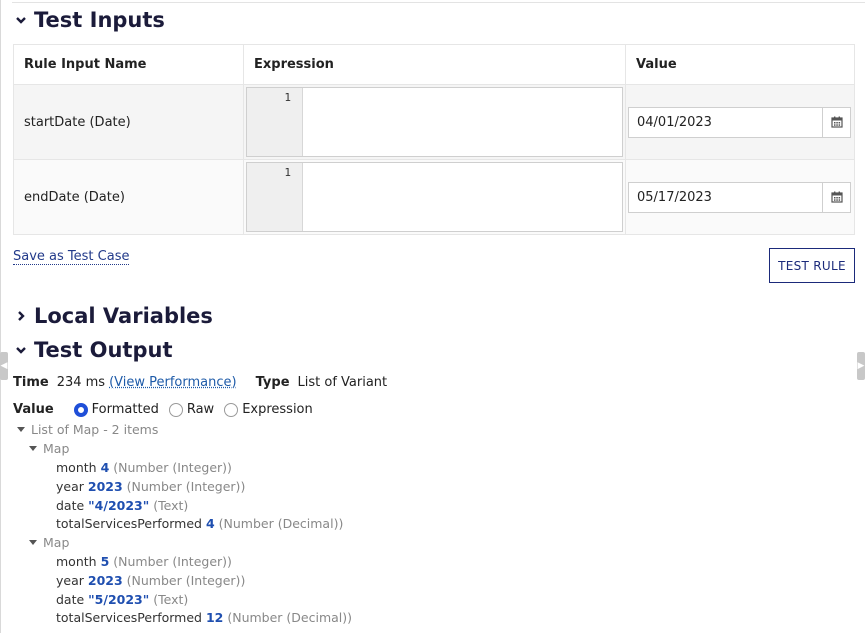 This screenshot has width=865, height=633. Describe the element at coordinates (71, 257) in the screenshot. I see `save-as-test-case-link: Save as Test Case` at that location.